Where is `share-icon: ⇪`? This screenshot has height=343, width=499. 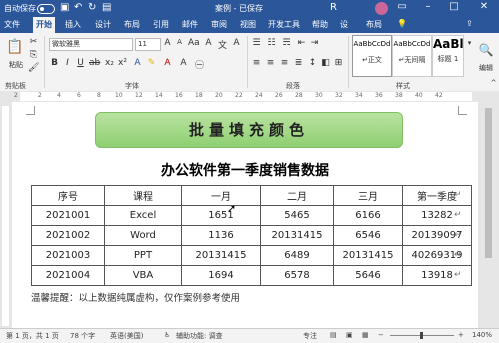
share-icon: ⇪ is located at coordinates (469, 23).